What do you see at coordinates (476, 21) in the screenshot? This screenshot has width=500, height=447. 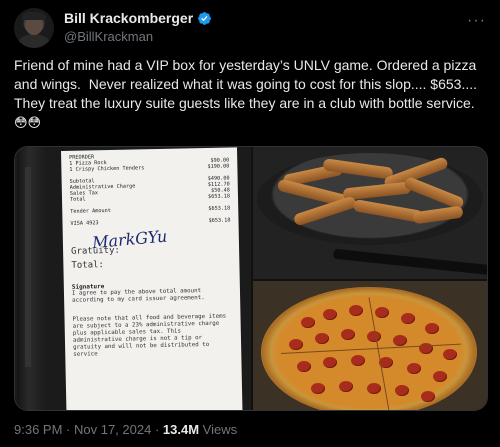 I see `more-options-icon: ···` at bounding box center [476, 21].